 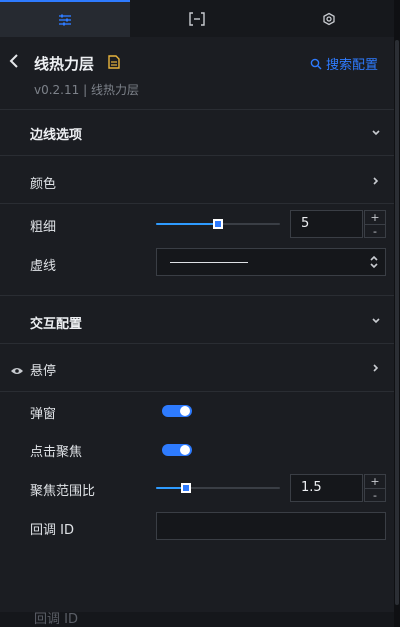 I want to click on top-tab-bar, so click(x=197, y=18).